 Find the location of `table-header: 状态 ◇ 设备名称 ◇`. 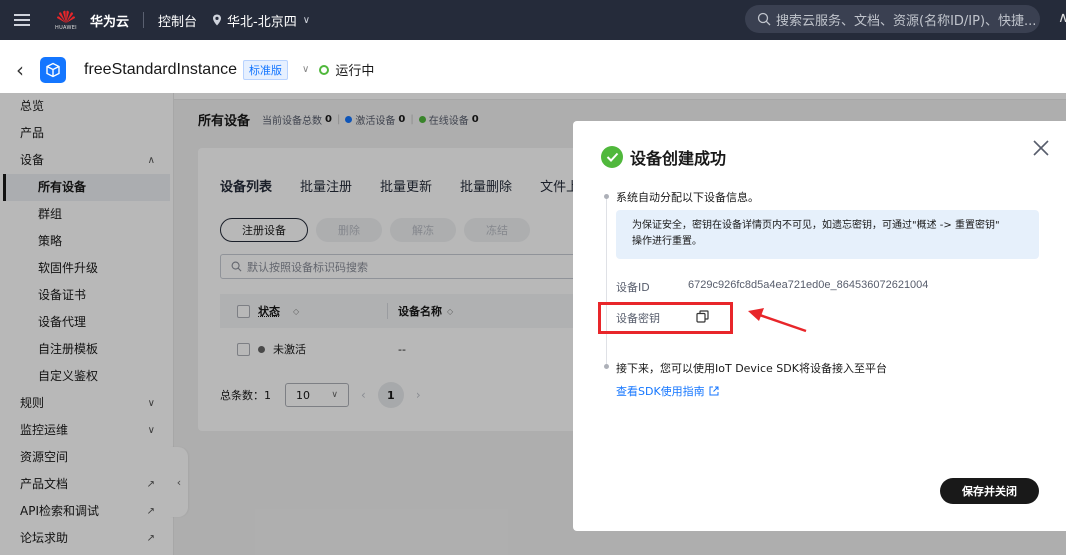

table-header: 状态 ◇ 设备名称 ◇ is located at coordinates (409, 311).